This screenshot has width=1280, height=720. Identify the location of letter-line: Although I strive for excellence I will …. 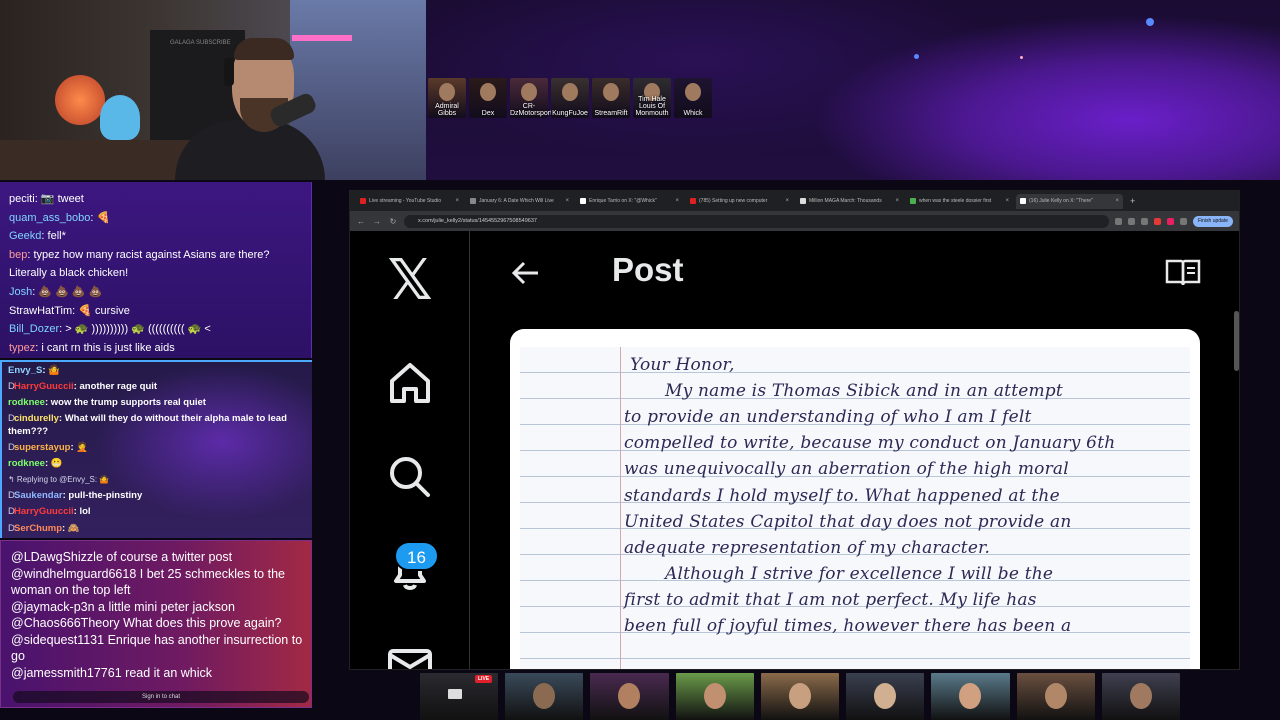
(859, 573).